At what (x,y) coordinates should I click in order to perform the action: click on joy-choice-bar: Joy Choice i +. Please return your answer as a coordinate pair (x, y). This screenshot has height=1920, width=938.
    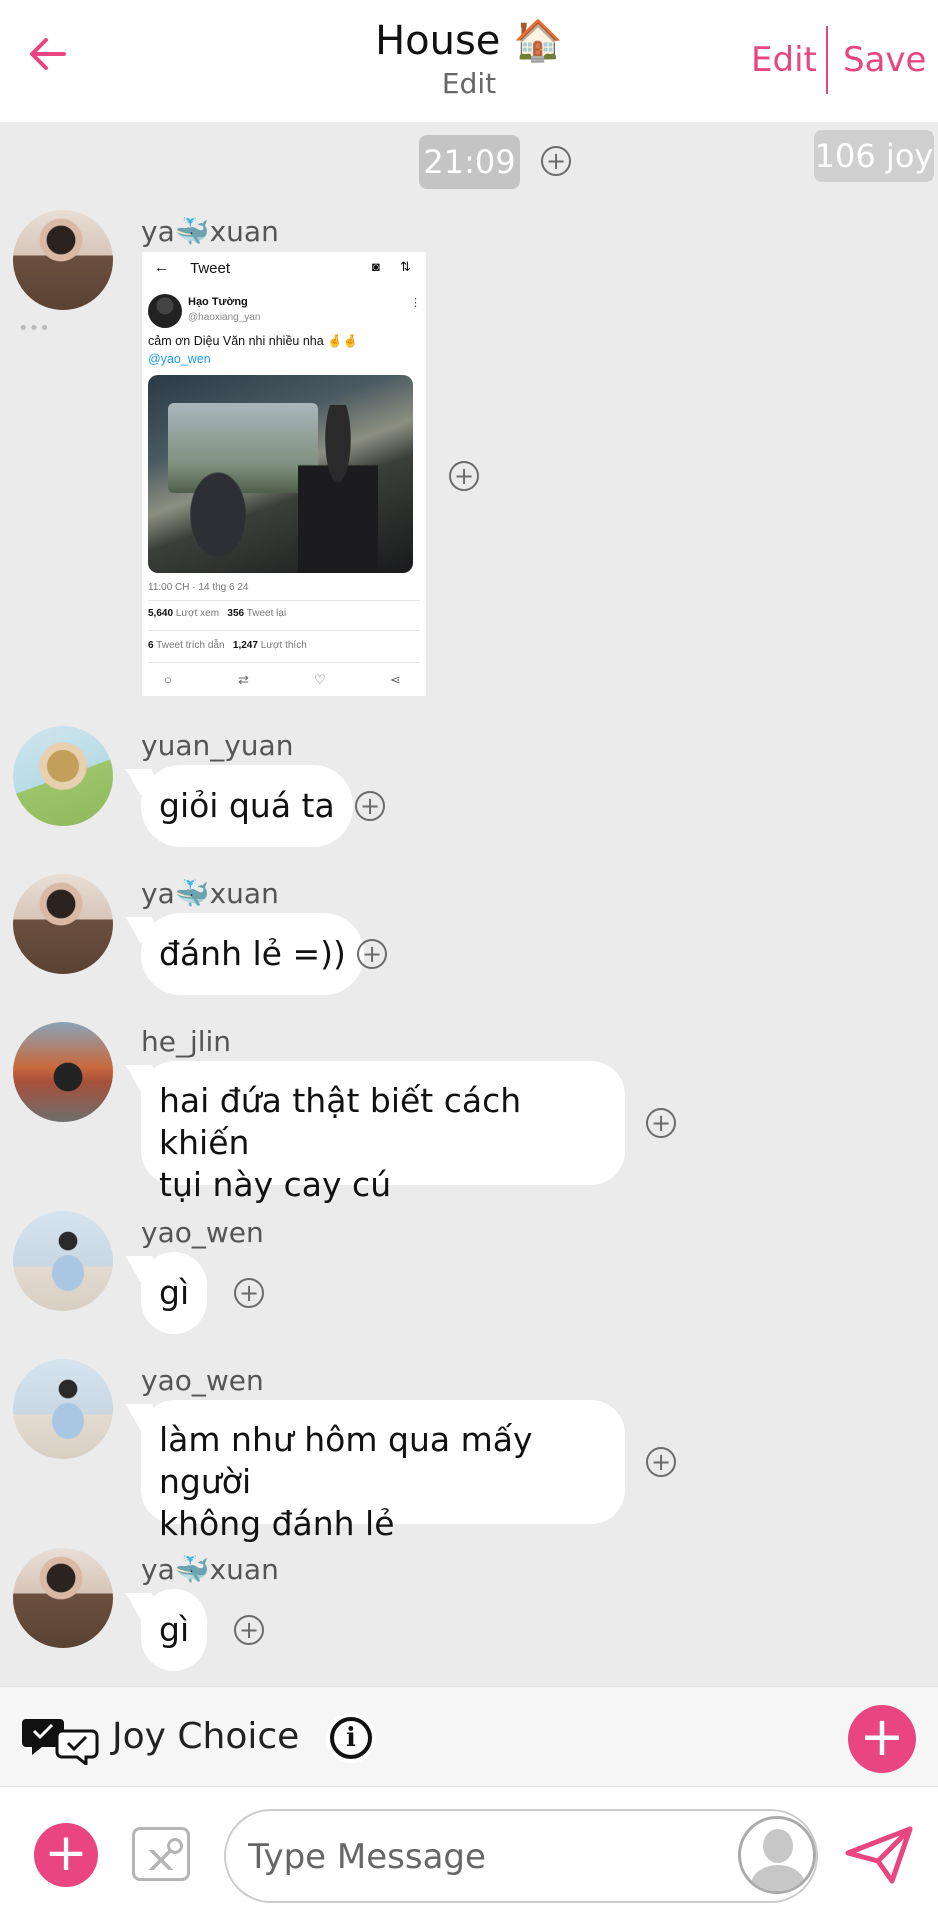
    Looking at the image, I should click on (469, 1736).